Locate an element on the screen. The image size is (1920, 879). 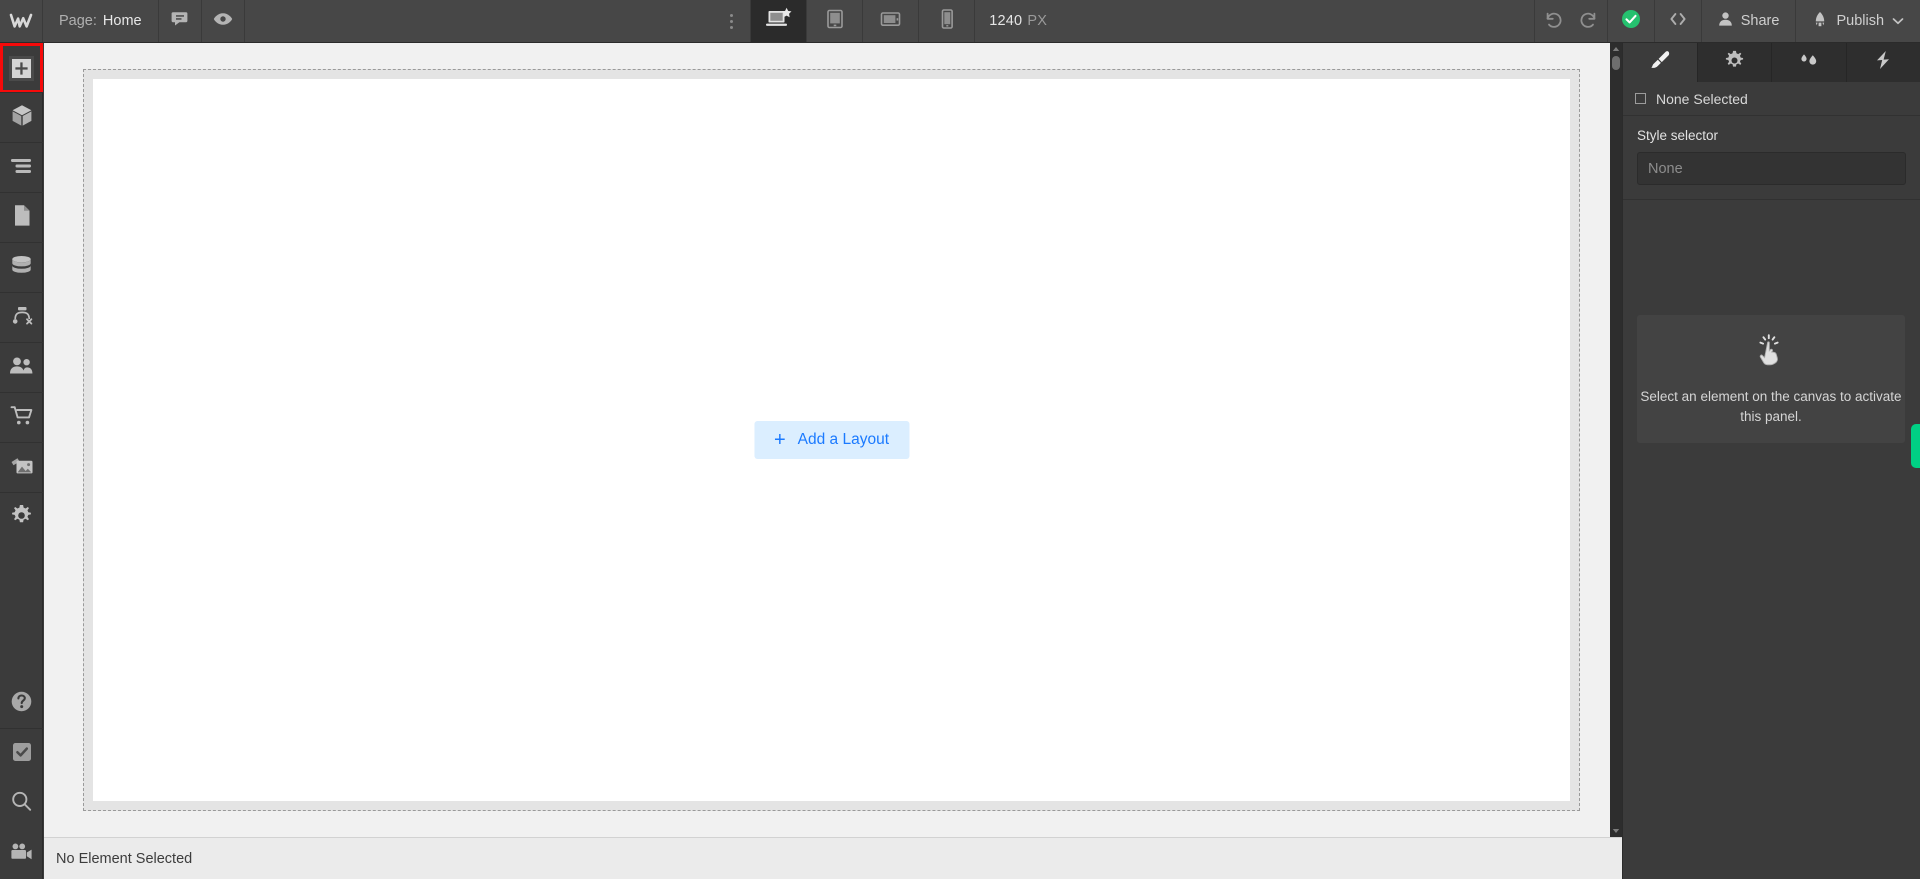
shopping-cart-icon is located at coordinates (22, 418).